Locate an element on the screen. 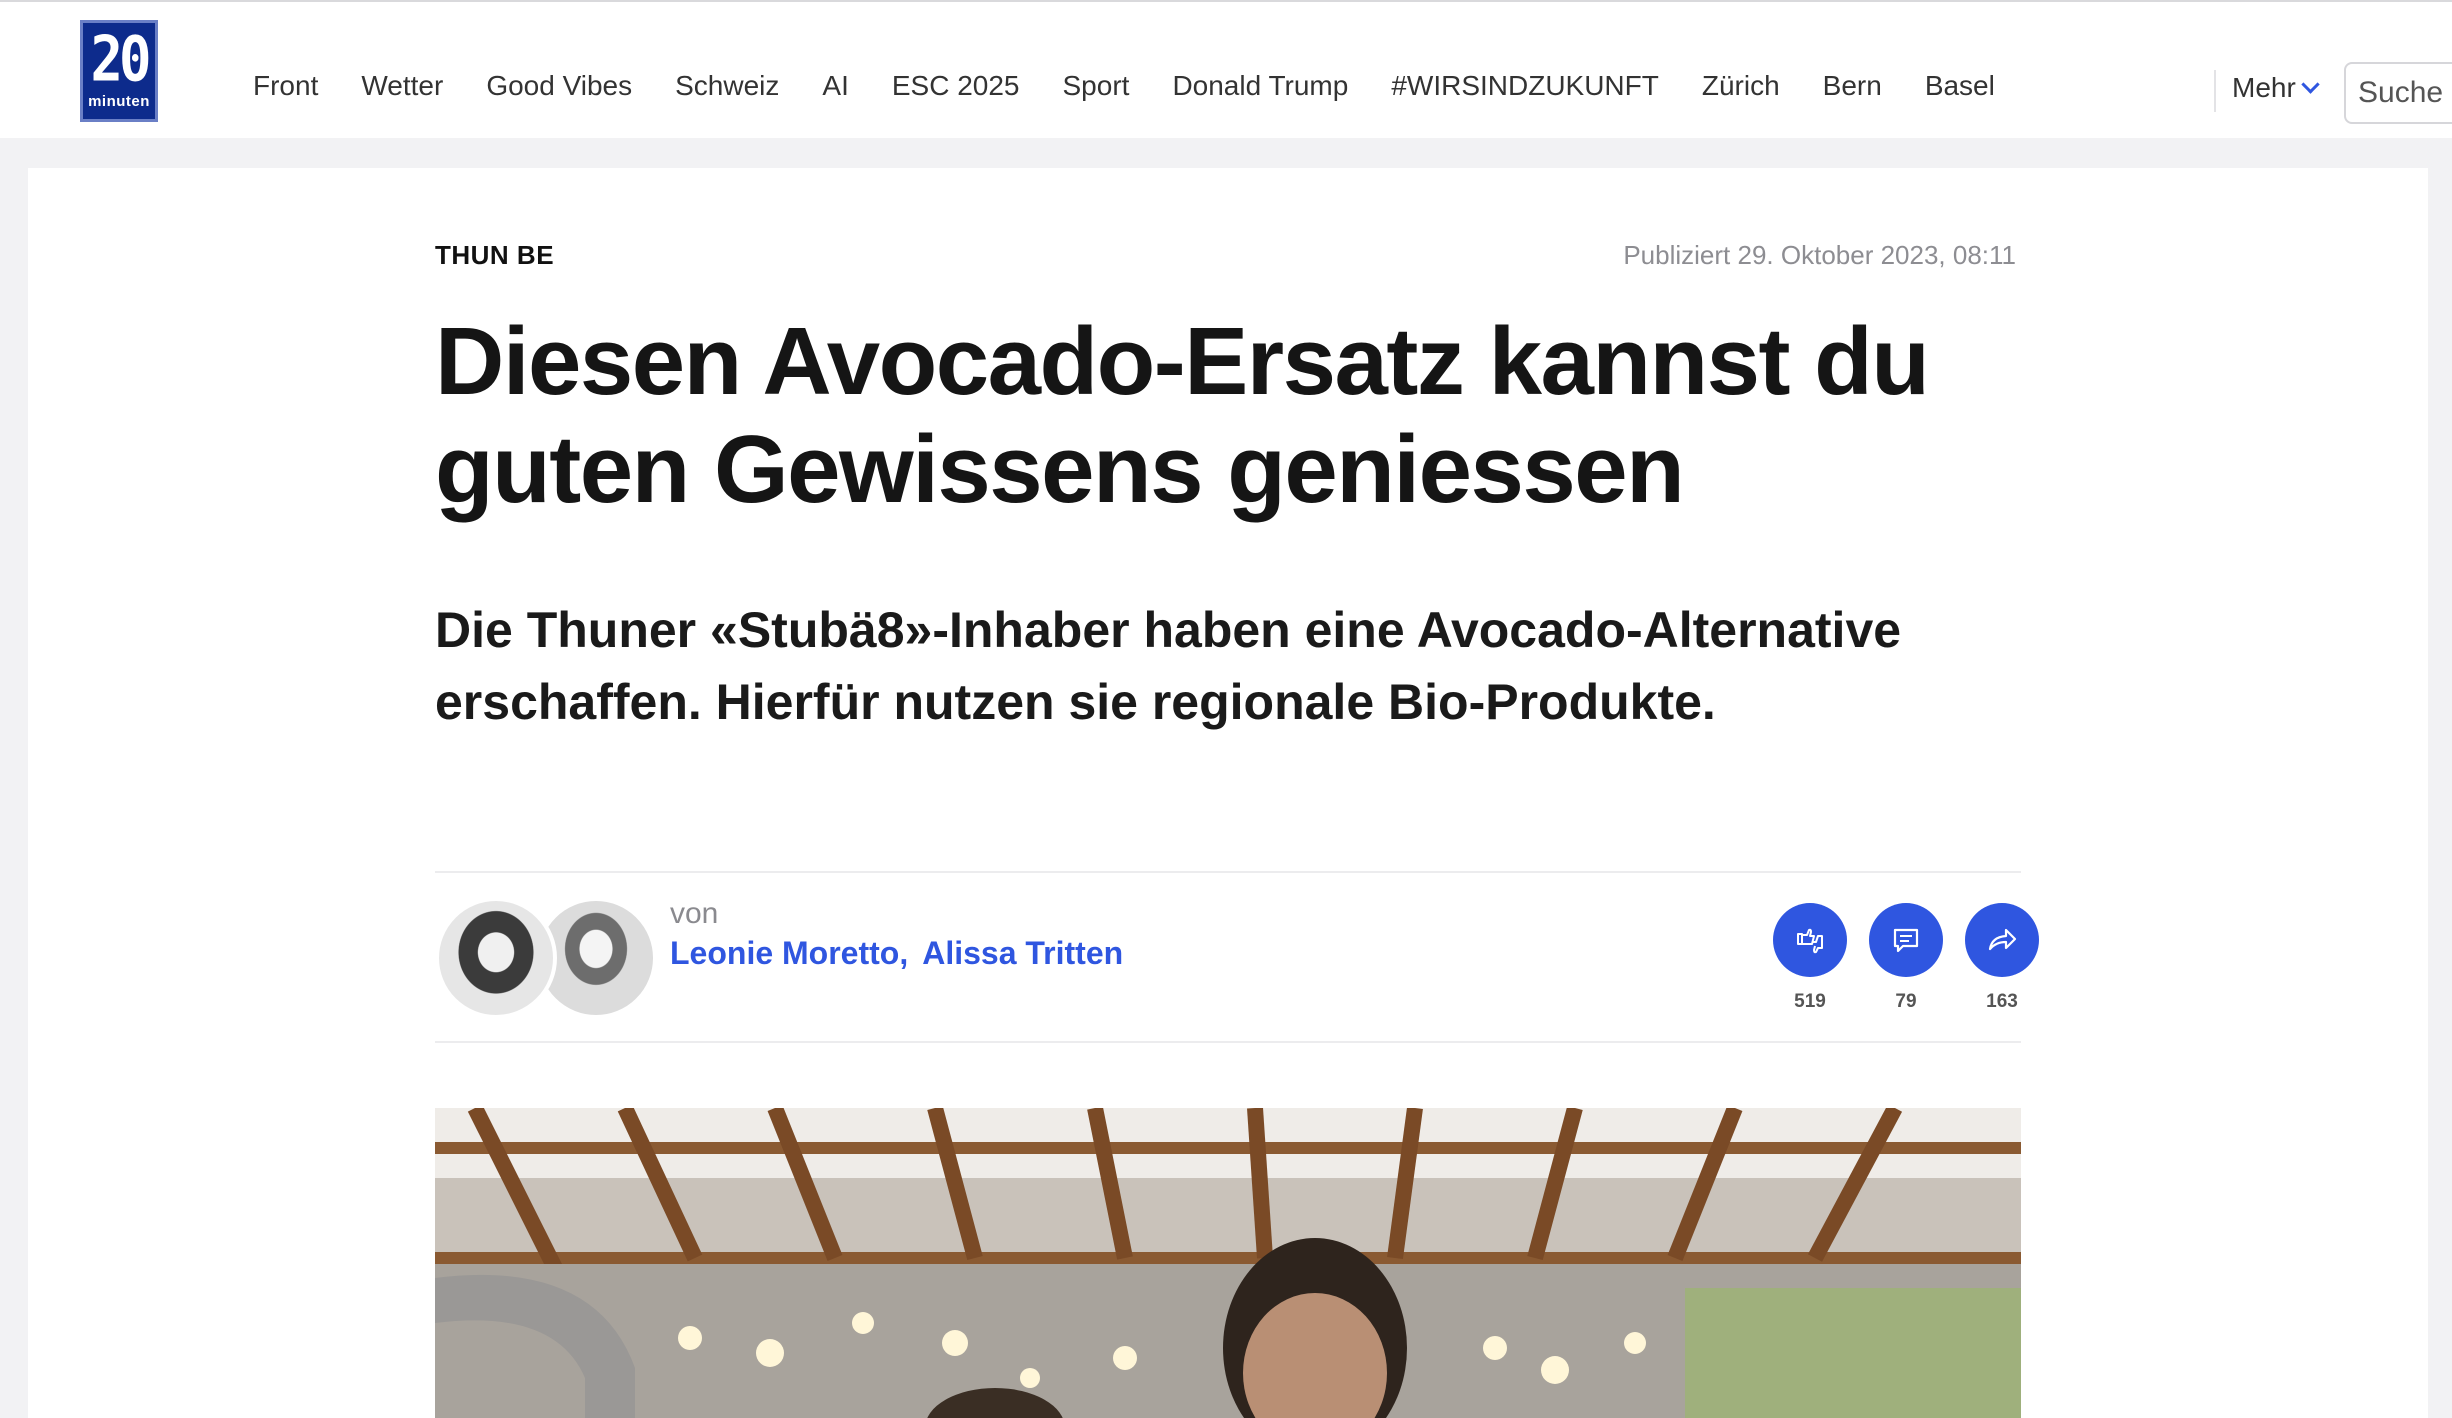  comments-count: 79 is located at coordinates (1906, 1001).